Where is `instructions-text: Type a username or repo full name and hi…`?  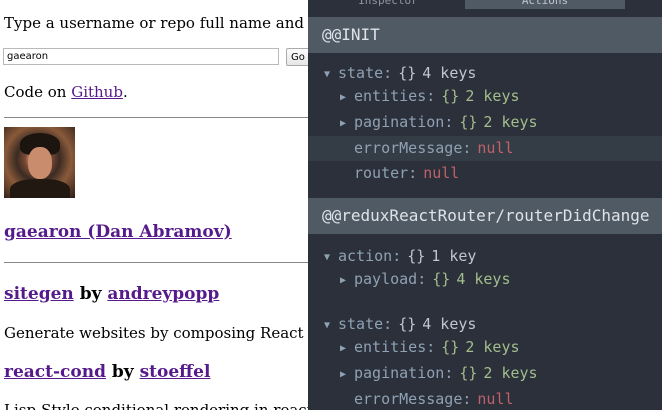 instructions-text: Type a username or repo full name and hi… is located at coordinates (162, 23).